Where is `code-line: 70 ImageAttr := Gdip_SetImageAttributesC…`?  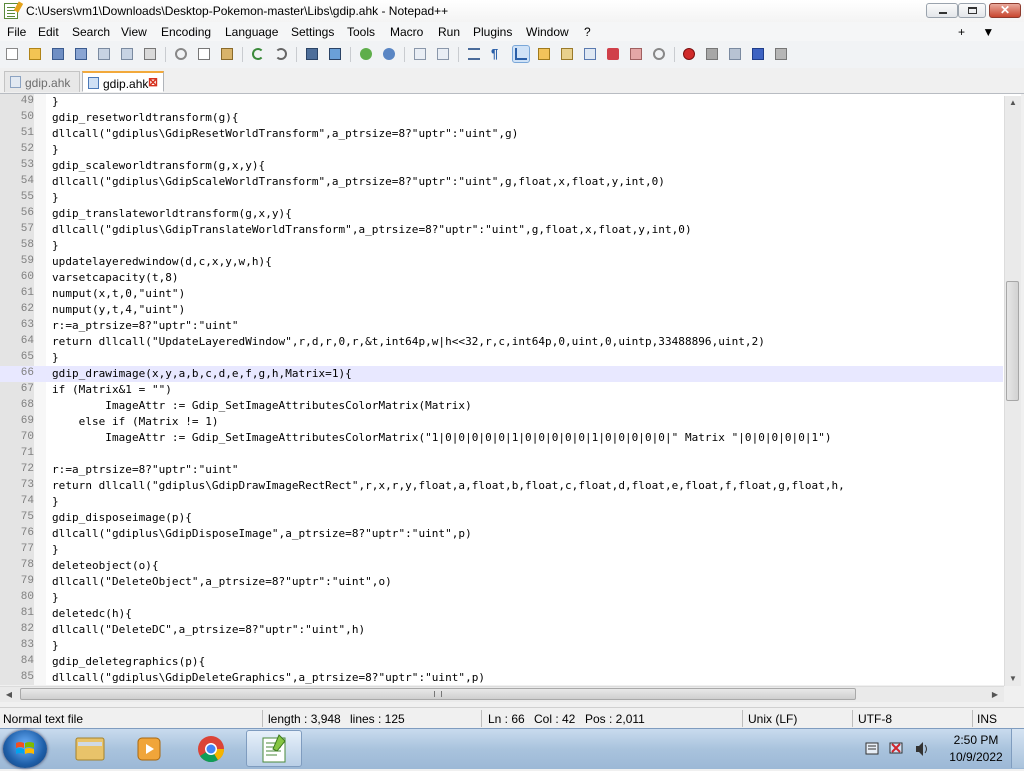 code-line: 70 ImageAttr := Gdip_SetImageAttributesC… is located at coordinates (501, 438).